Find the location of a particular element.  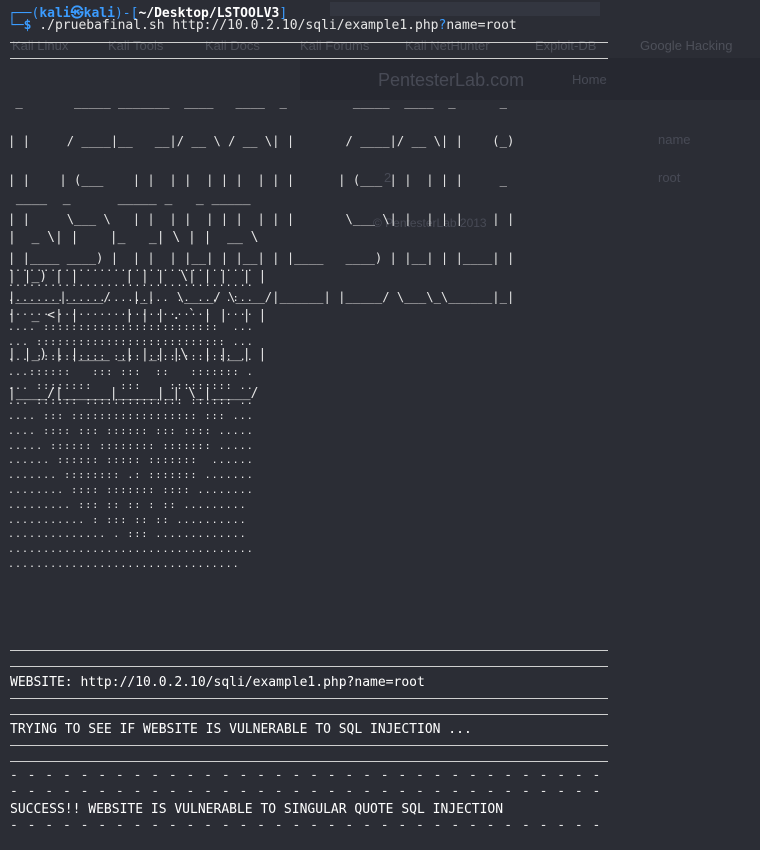

ascii-art-row: ... :::::::::: :::: :::::::::::: .. is located at coordinates (131, 357).